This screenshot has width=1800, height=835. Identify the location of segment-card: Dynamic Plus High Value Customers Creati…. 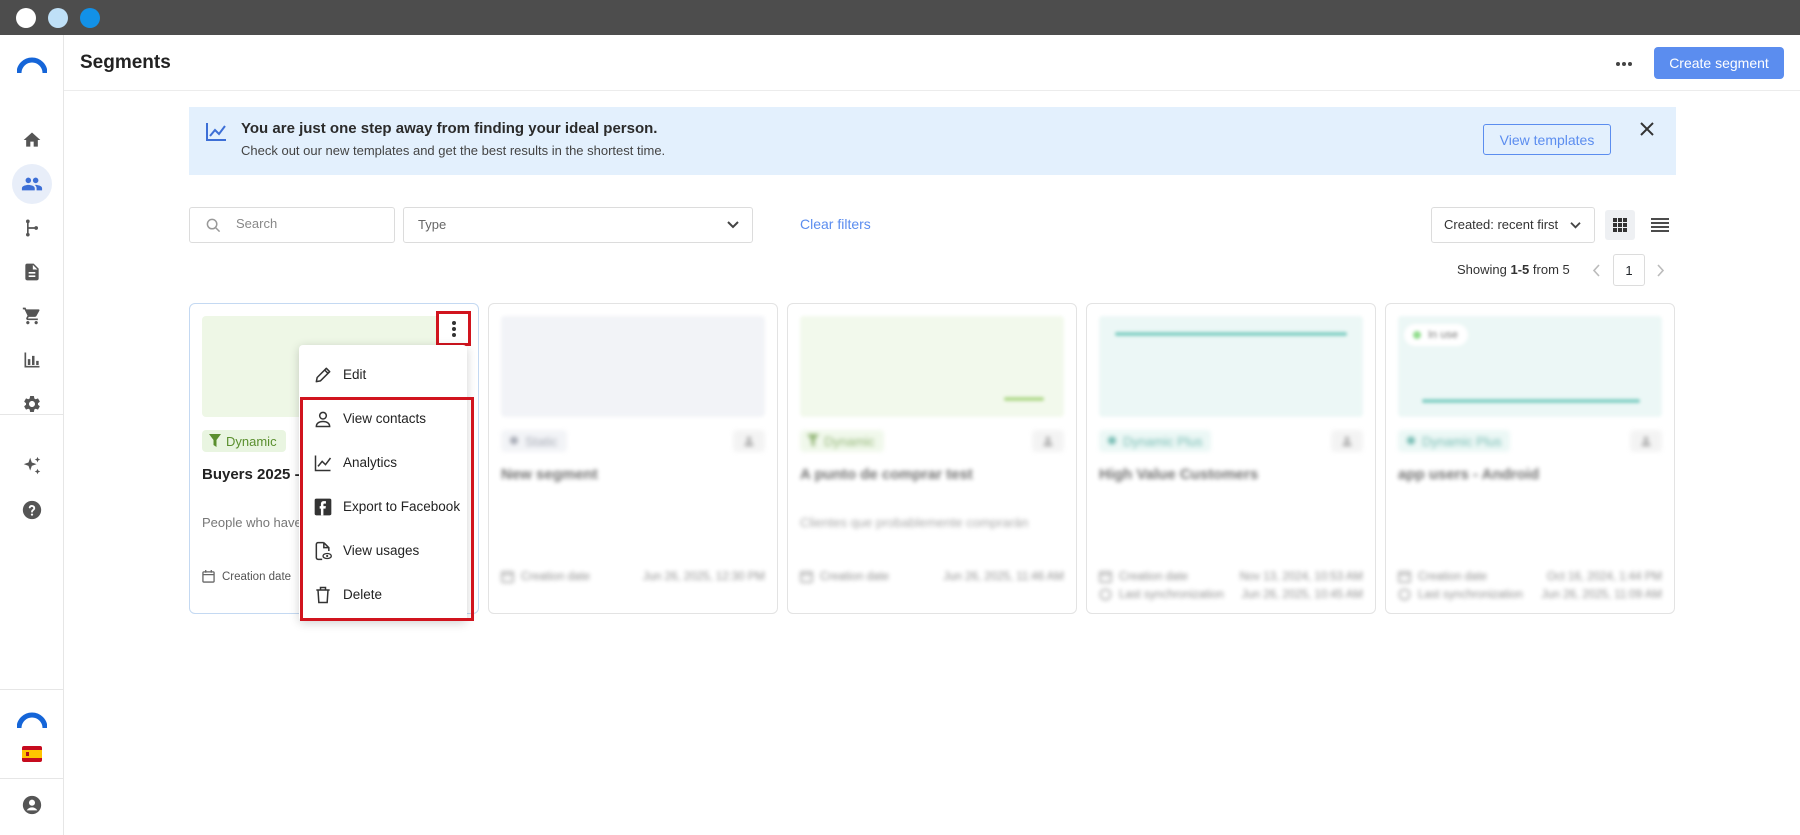
(1231, 458).